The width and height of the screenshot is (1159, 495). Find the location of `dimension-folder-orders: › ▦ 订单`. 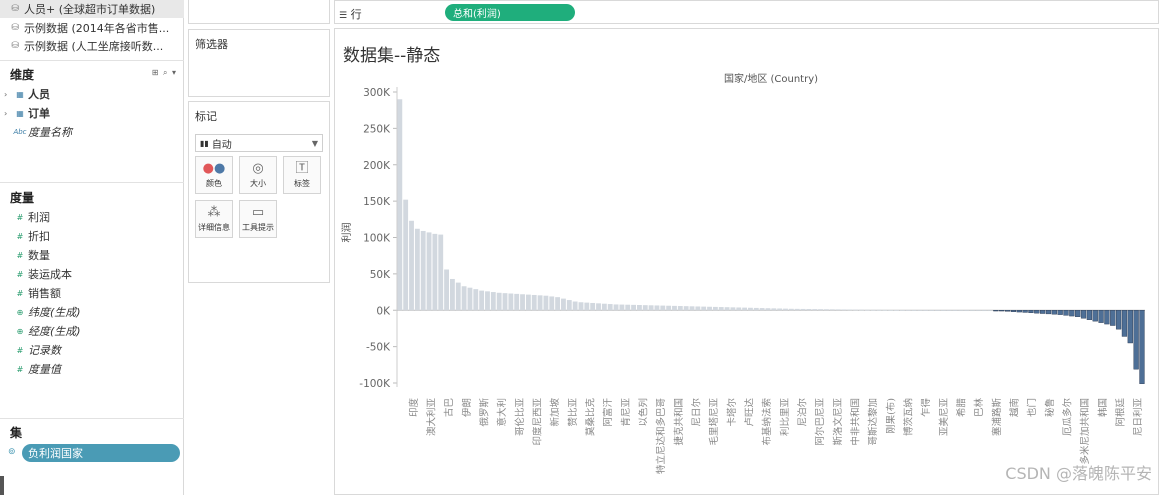

dimension-folder-orders: › ▦ 订单 is located at coordinates (27, 113).